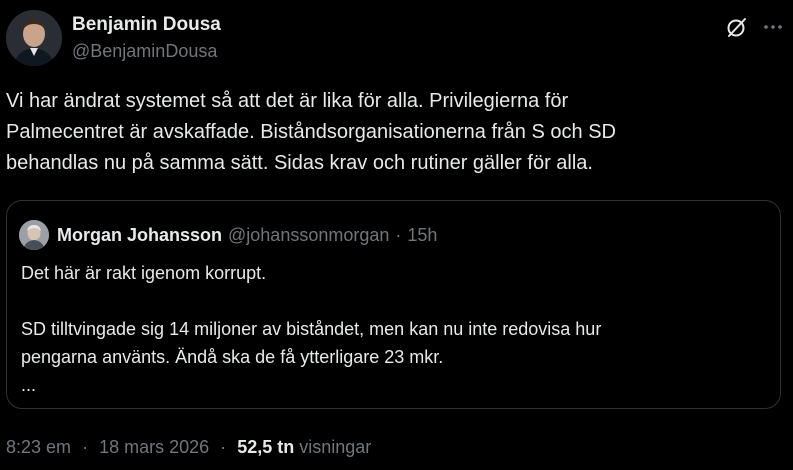  Describe the element at coordinates (38, 447) in the screenshot. I see `tweet-time: 8:23 em` at that location.